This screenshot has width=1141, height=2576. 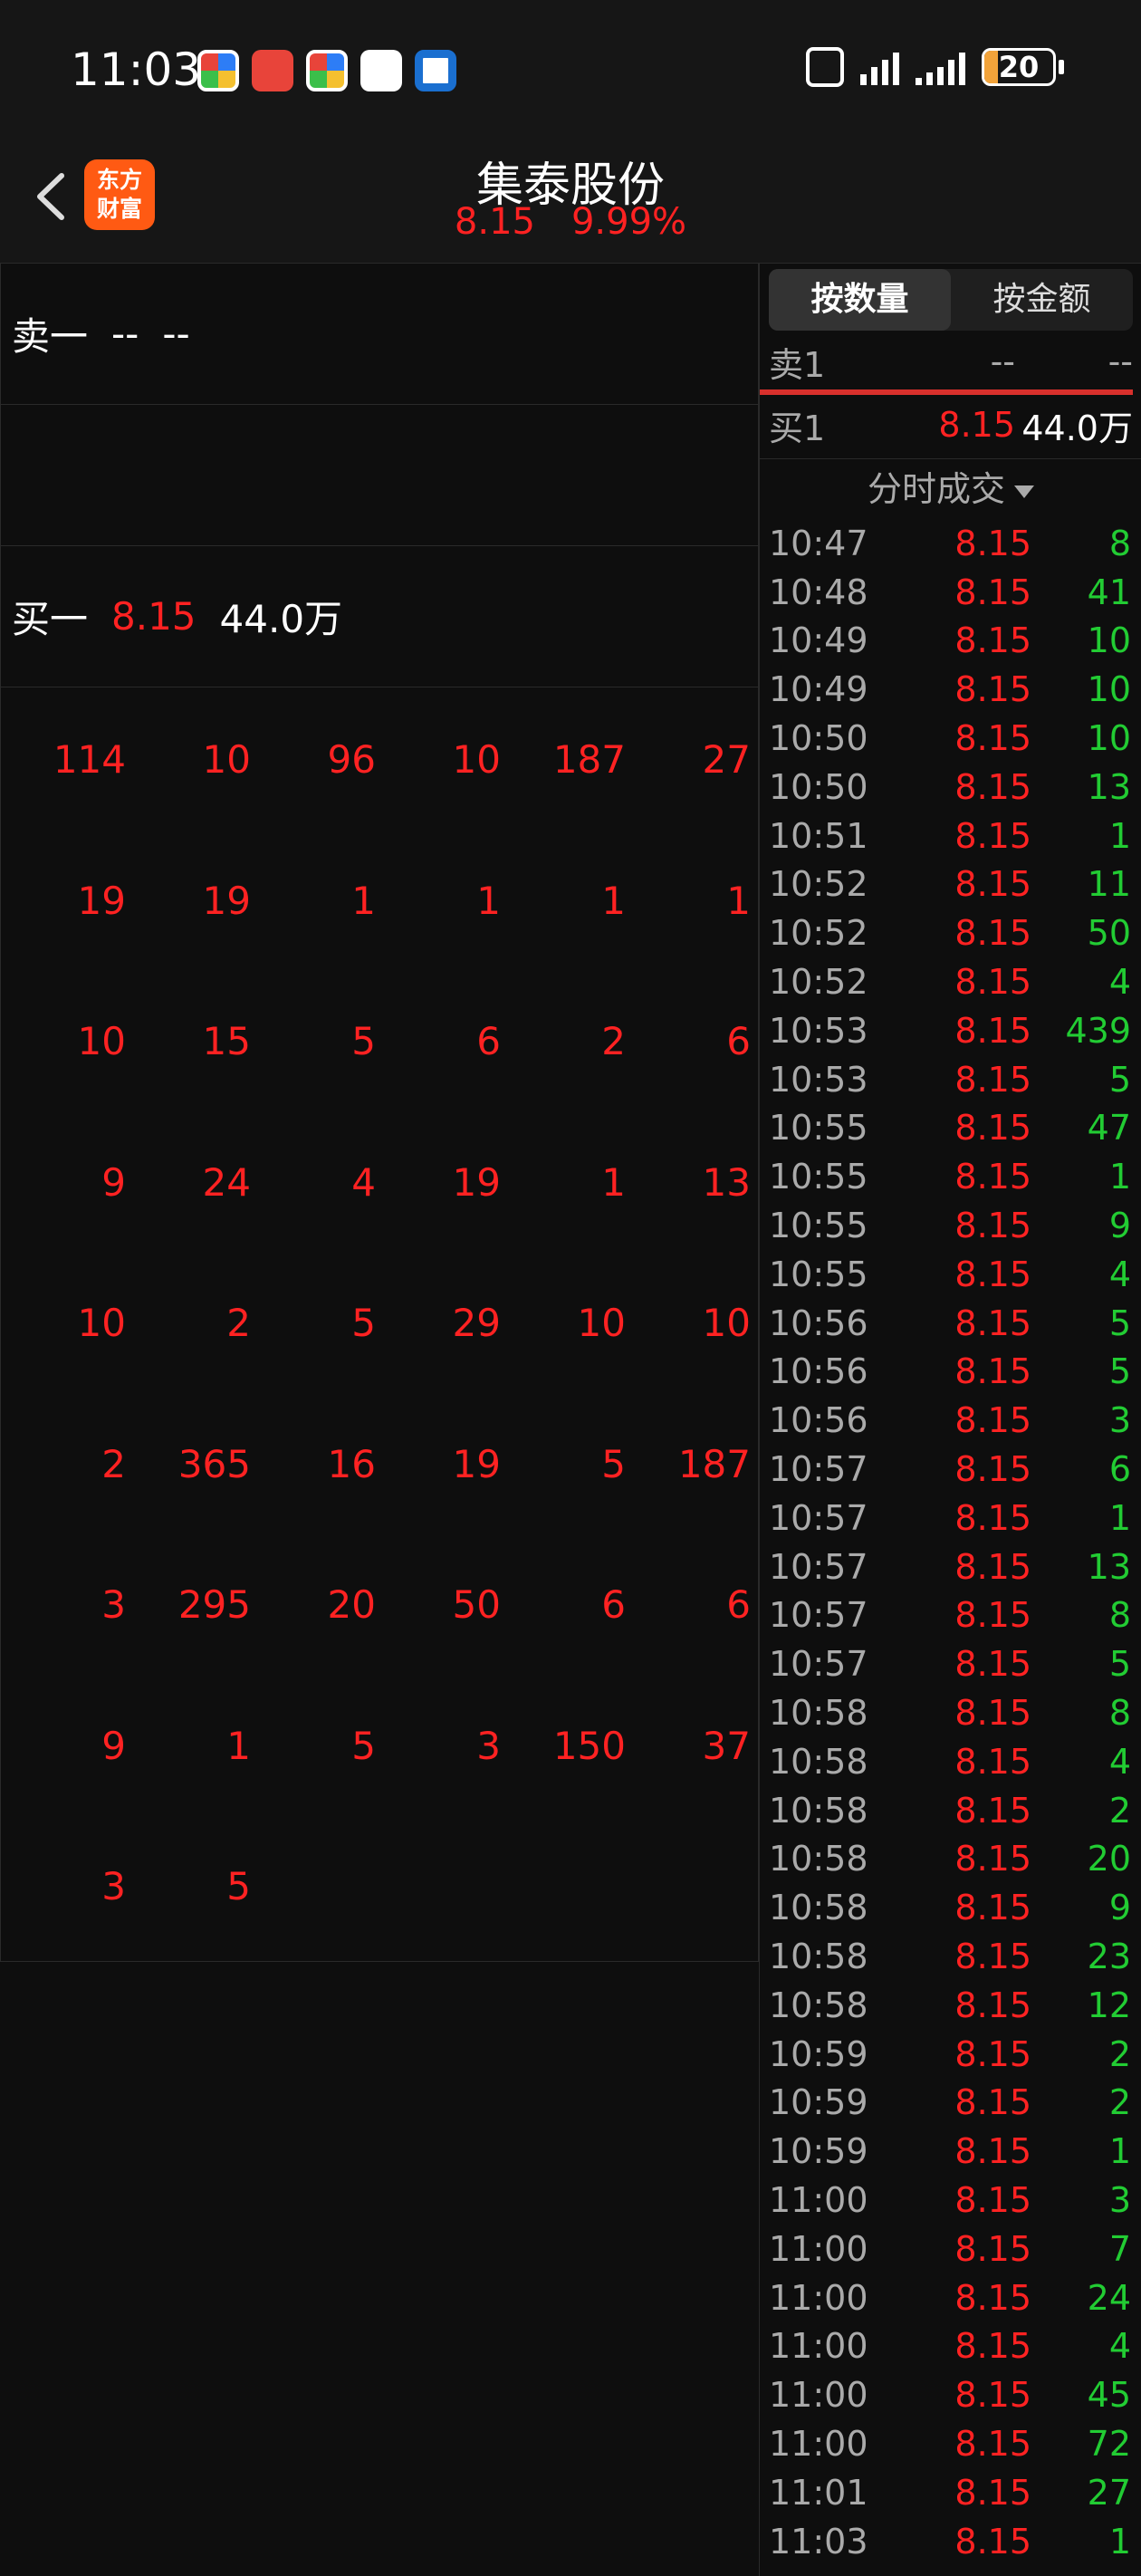 I want to click on queue-cell: 187, so click(x=714, y=1463).